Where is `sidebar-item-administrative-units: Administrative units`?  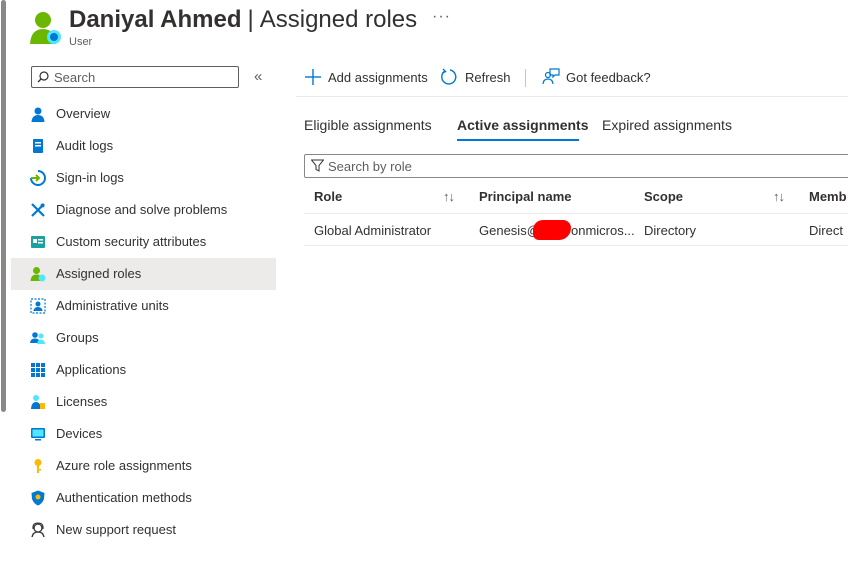 sidebar-item-administrative-units: Administrative units is located at coordinates (143, 306).